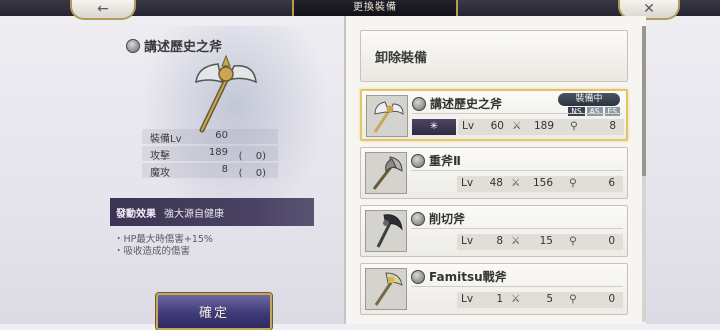 The width and height of the screenshot is (720, 330). What do you see at coordinates (166, 139) in the screenshot?
I see `stat-label: 裝備Lv` at bounding box center [166, 139].